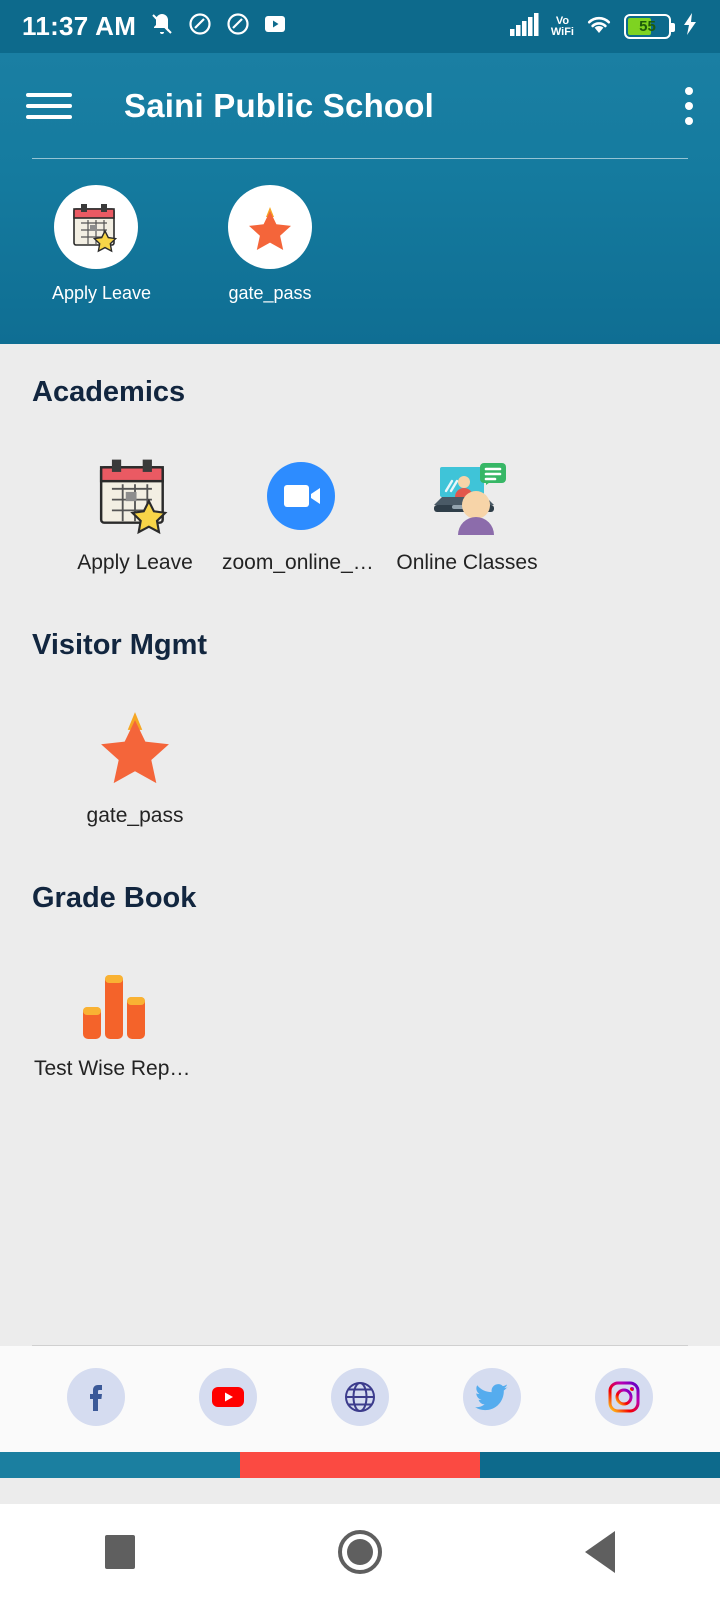  Describe the element at coordinates (102, 293) in the screenshot. I see `favorite-label: Apply Leave` at that location.